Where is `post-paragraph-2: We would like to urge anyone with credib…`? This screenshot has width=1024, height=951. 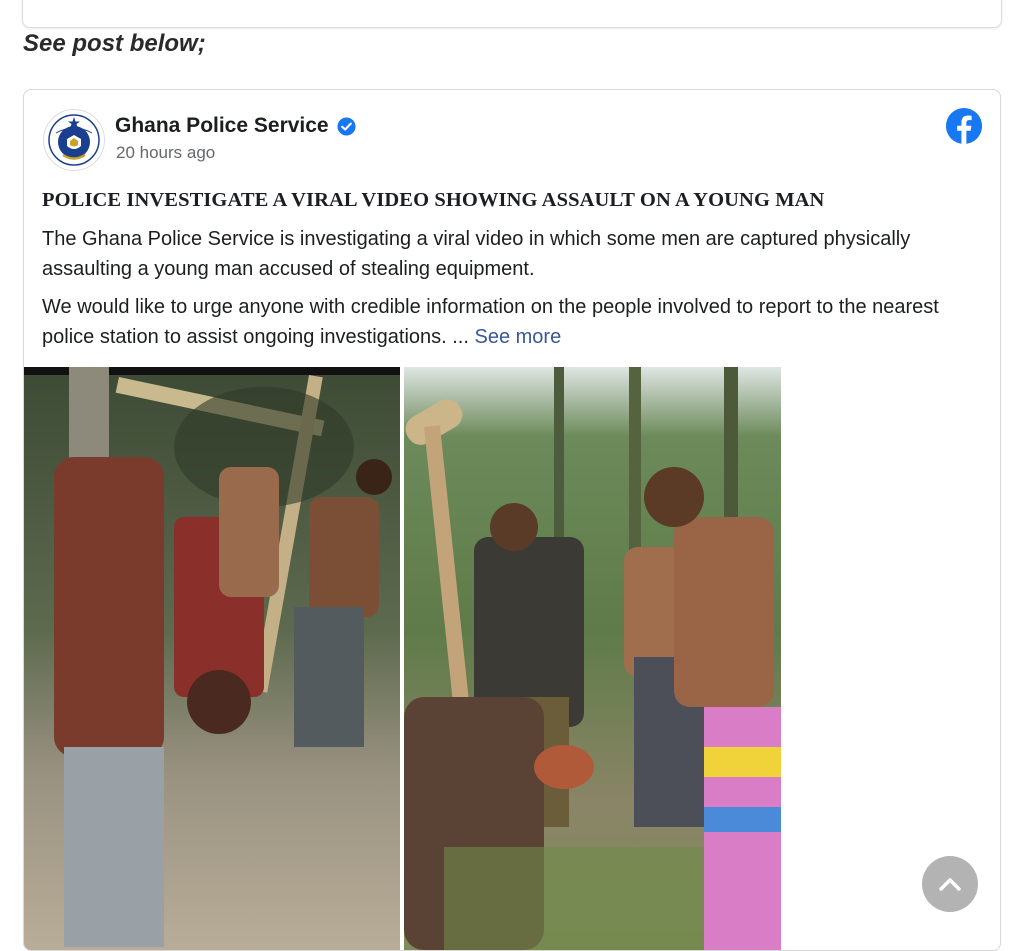
post-paragraph-2: We would like to urge anyone with credib… is located at coordinates (512, 322).